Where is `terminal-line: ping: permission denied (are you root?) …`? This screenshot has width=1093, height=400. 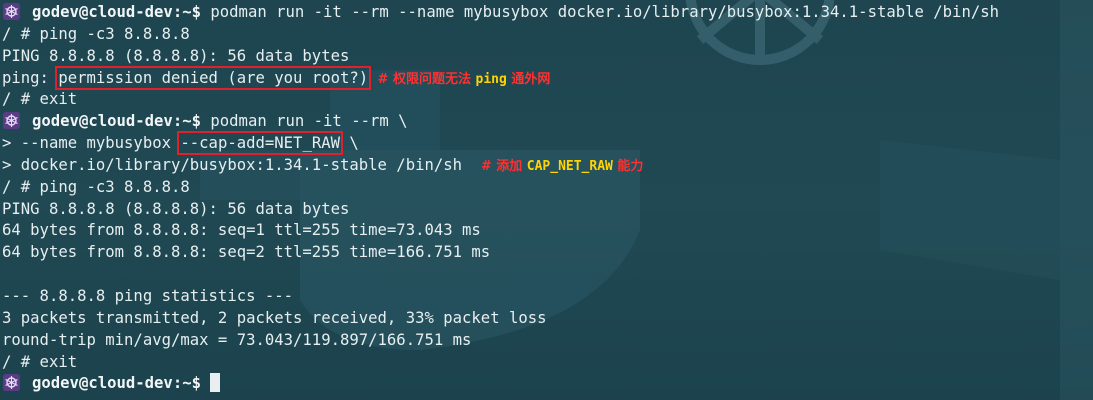
terminal-line: ping: permission denied (are you root?) … is located at coordinates (546, 77).